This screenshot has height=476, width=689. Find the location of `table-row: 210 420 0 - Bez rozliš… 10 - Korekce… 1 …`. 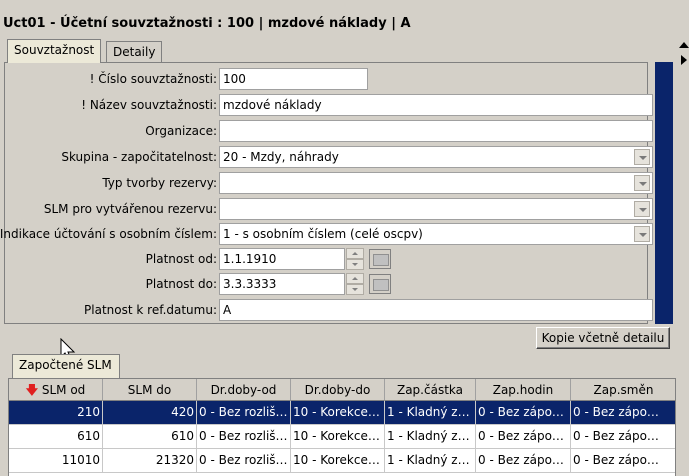

table-row: 210 420 0 - Bez rozliš… 10 - Korekce… 1 … is located at coordinates (342, 413).